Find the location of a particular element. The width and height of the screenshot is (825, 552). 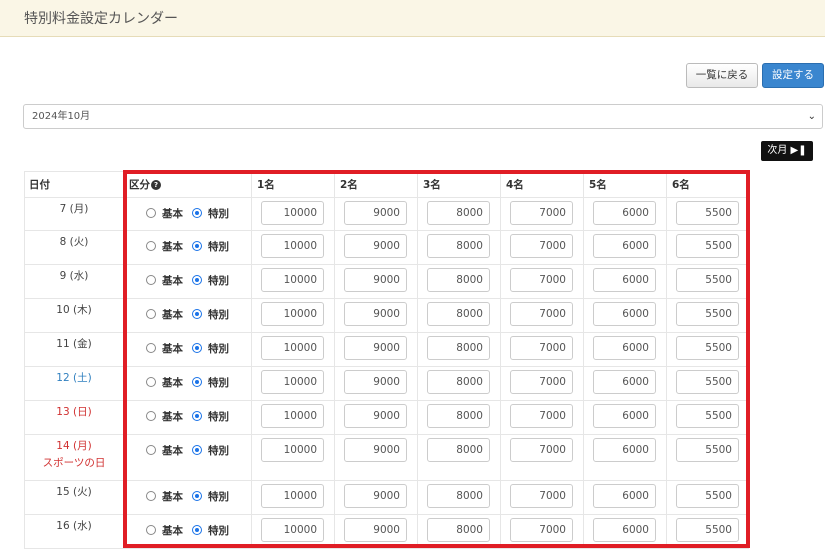

holiday-label: スポーツの日 is located at coordinates (74, 463).